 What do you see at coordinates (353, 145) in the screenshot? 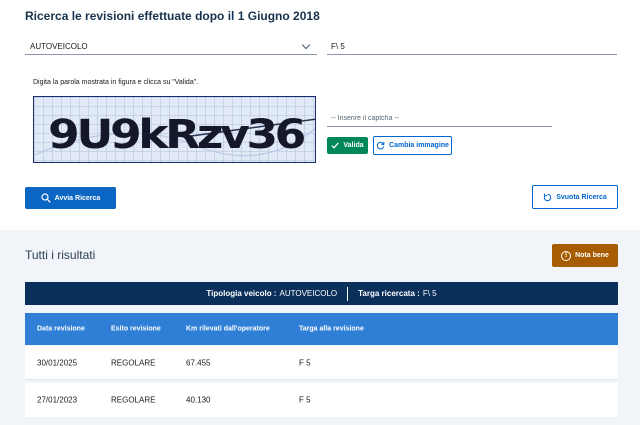
I see `validate-label: Valida` at bounding box center [353, 145].